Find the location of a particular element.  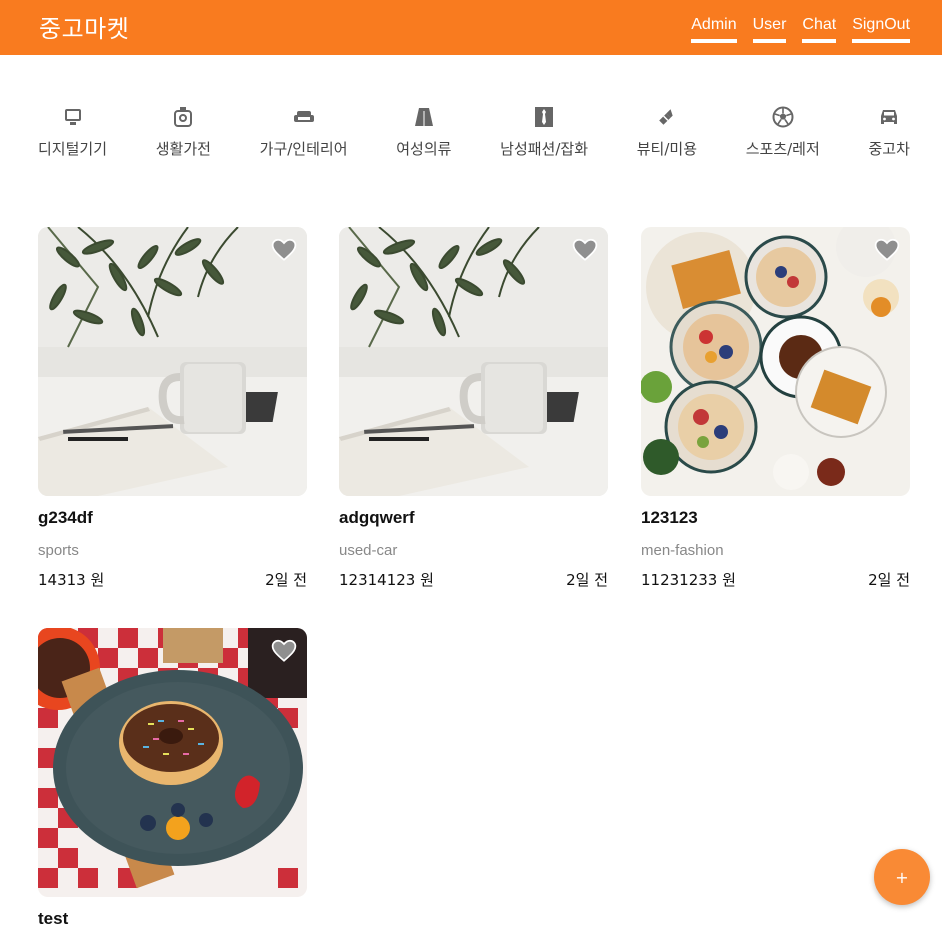

category-label: 여성의류 is located at coordinates (424, 149).